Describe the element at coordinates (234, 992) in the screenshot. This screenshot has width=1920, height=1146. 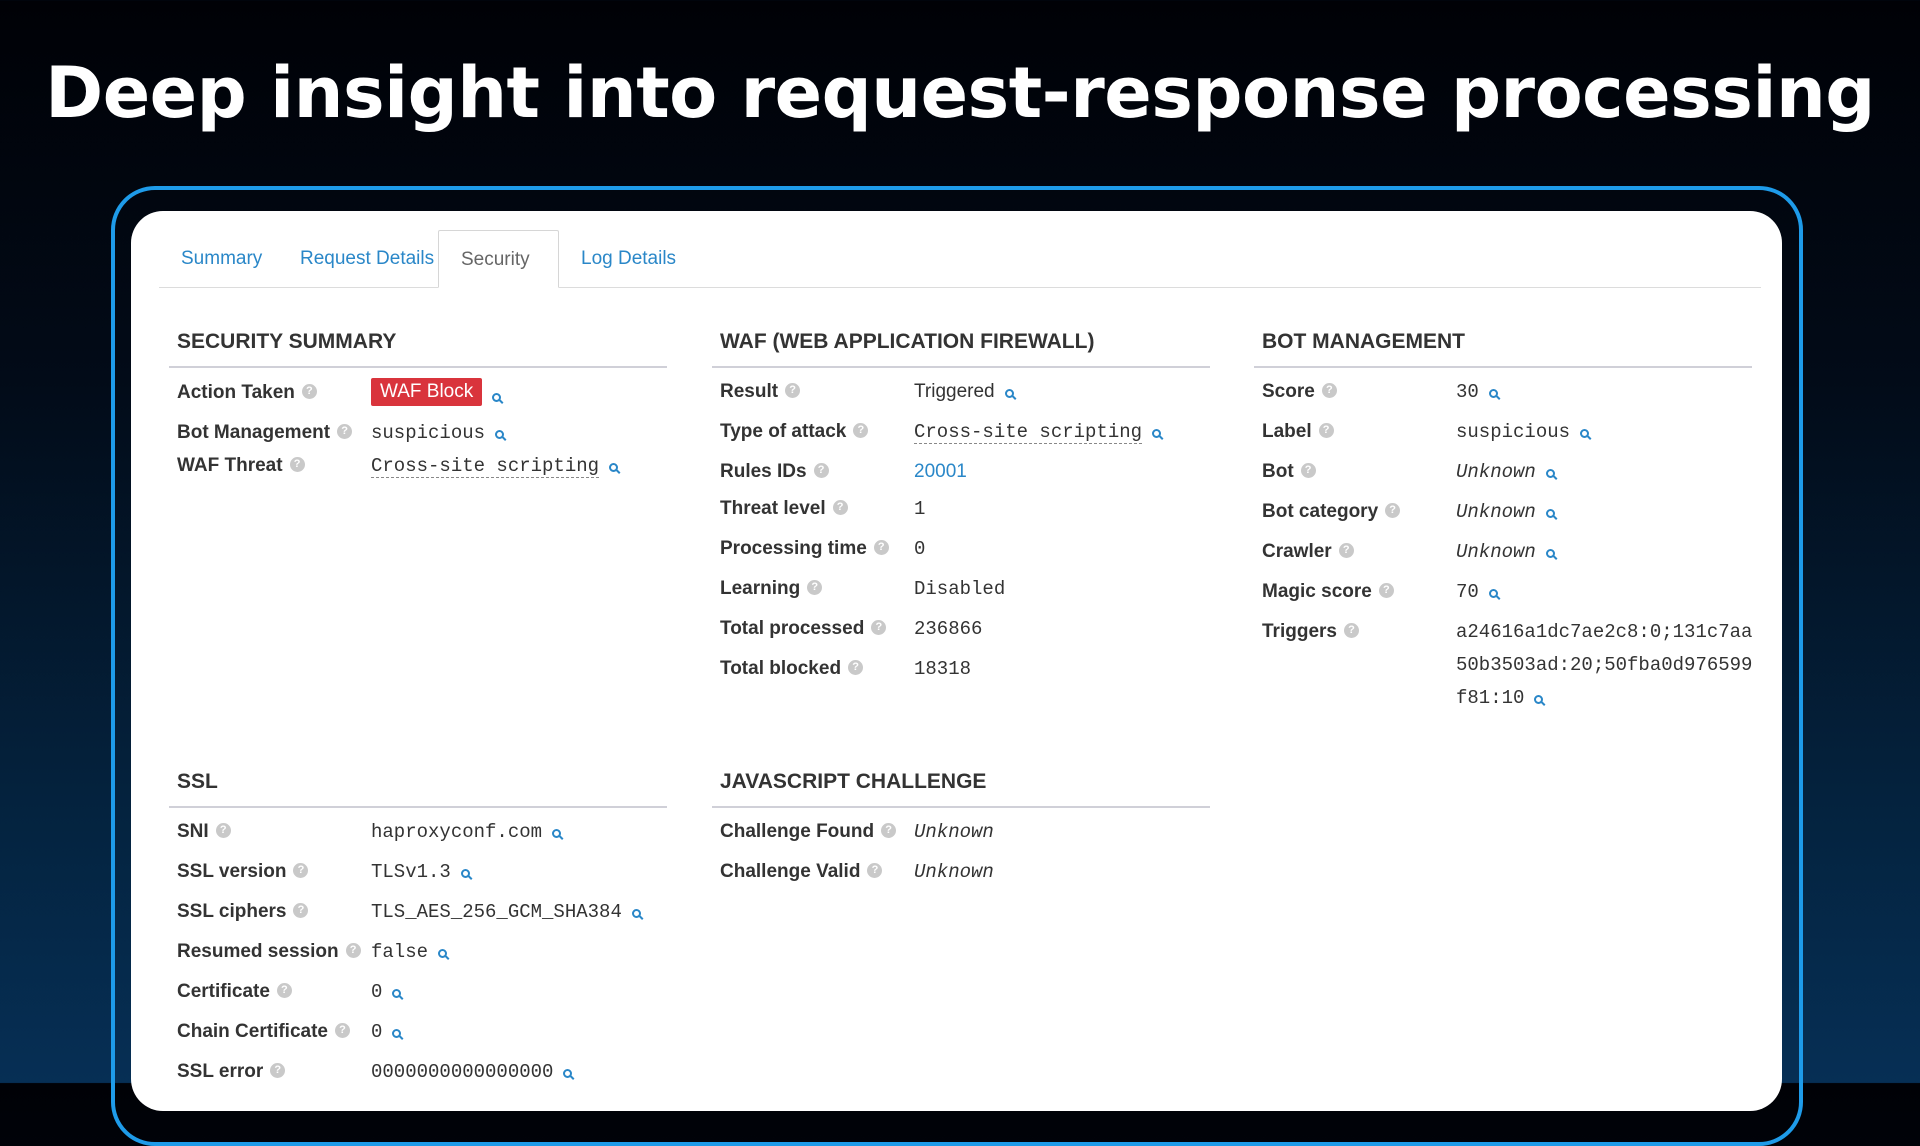
I see `row-label: Certificate?` at that location.